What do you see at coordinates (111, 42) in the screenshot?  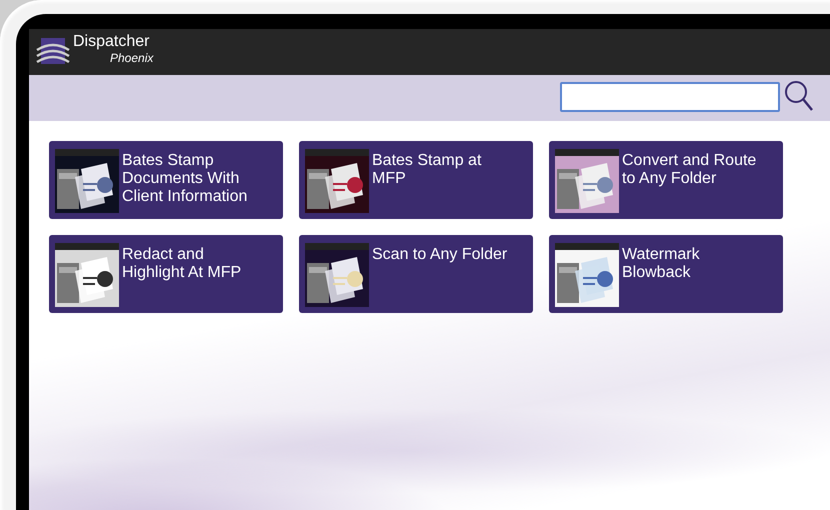 I see `app-title: Dispatcher` at bounding box center [111, 42].